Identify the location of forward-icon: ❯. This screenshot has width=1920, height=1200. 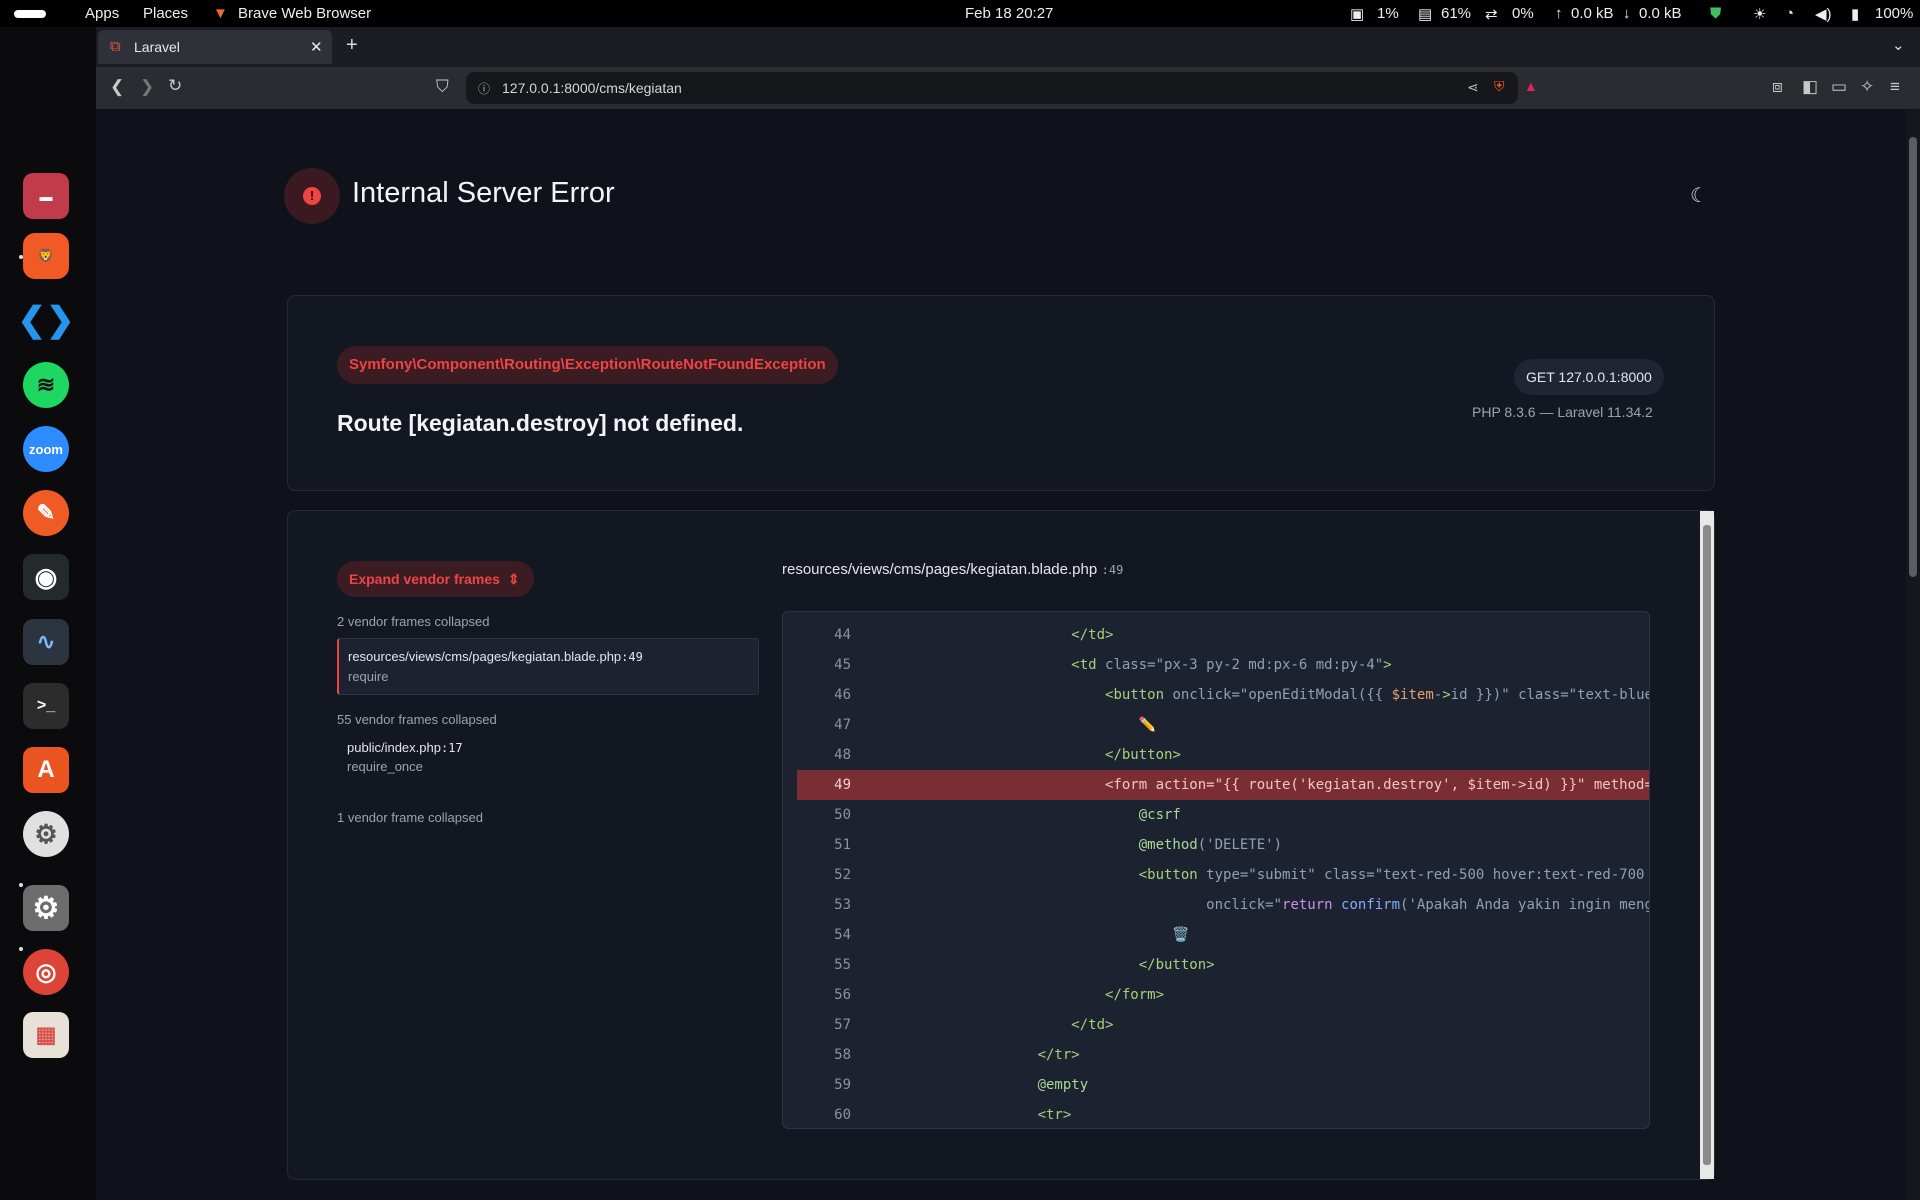
(147, 87).